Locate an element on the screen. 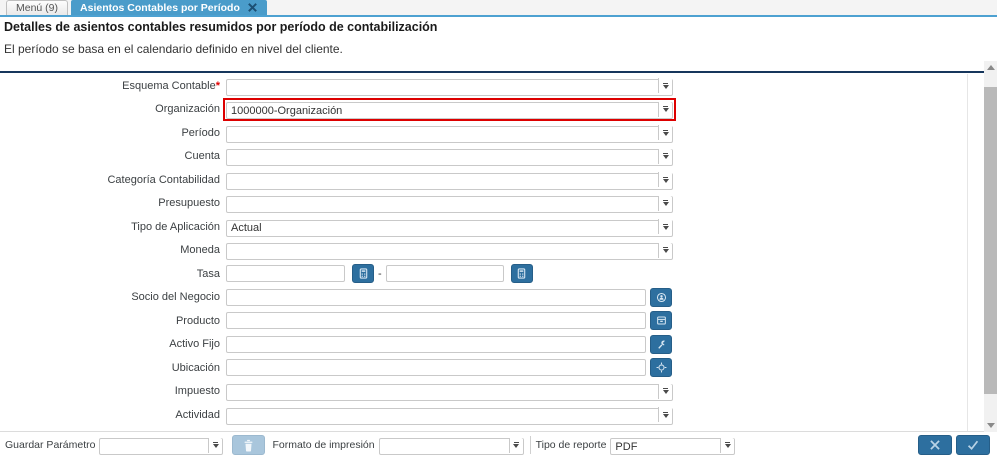  organizacion-combobox is located at coordinates (449, 110).